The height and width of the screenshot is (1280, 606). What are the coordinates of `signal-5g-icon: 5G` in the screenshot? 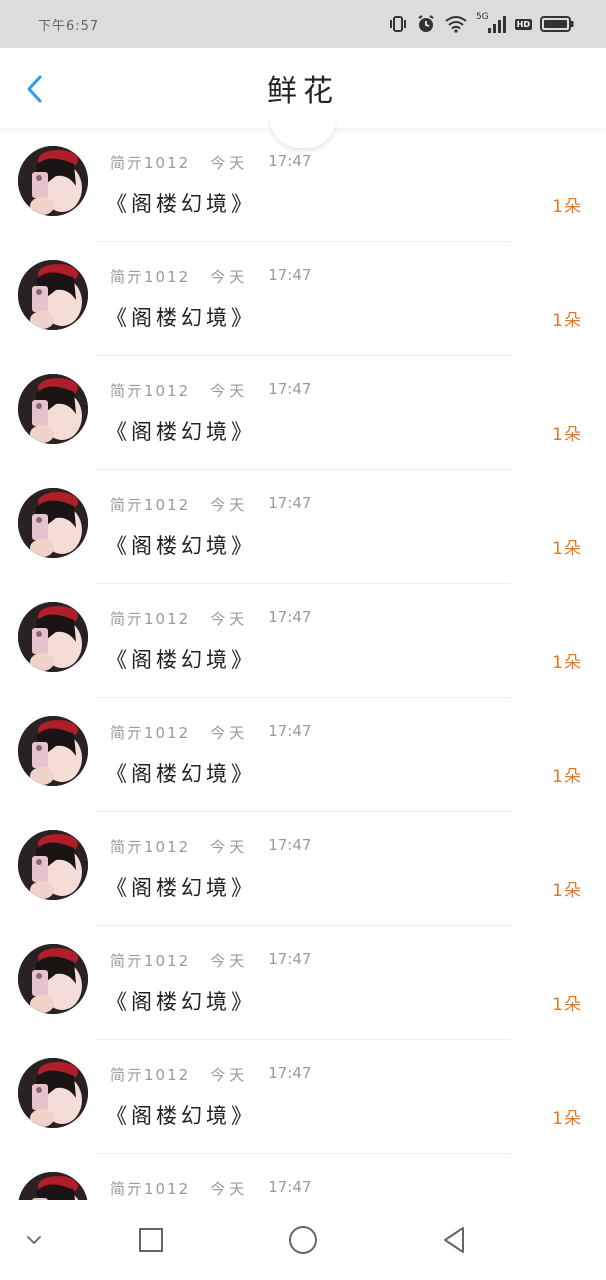 It's located at (491, 22).